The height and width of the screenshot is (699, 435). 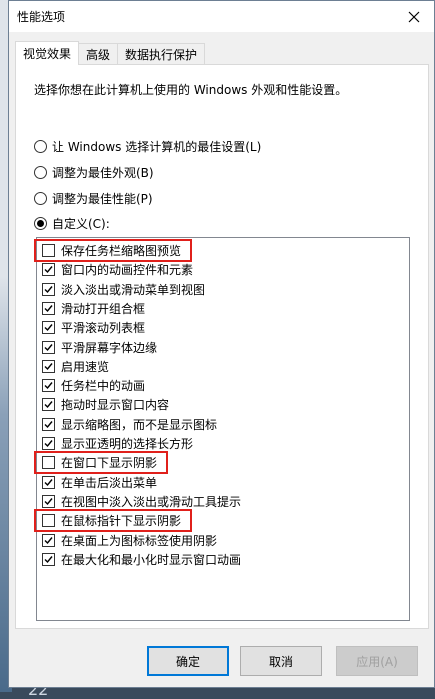 What do you see at coordinates (281, 661) in the screenshot?
I see `cancel-button: 取消` at bounding box center [281, 661].